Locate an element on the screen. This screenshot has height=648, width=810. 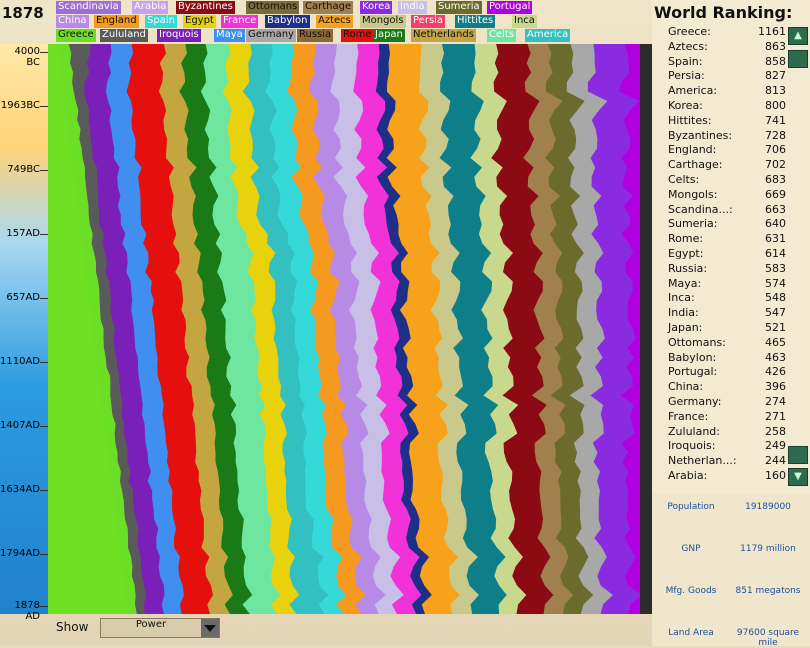
stat-value: 19189000 is located at coordinates (768, 507).